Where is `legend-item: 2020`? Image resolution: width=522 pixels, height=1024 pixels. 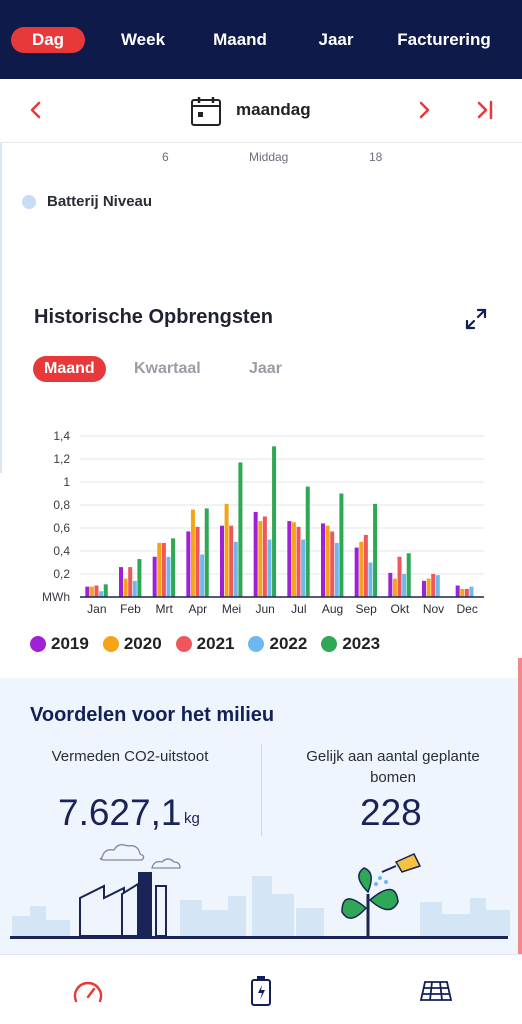
legend-item: 2020 is located at coordinates (132, 644).